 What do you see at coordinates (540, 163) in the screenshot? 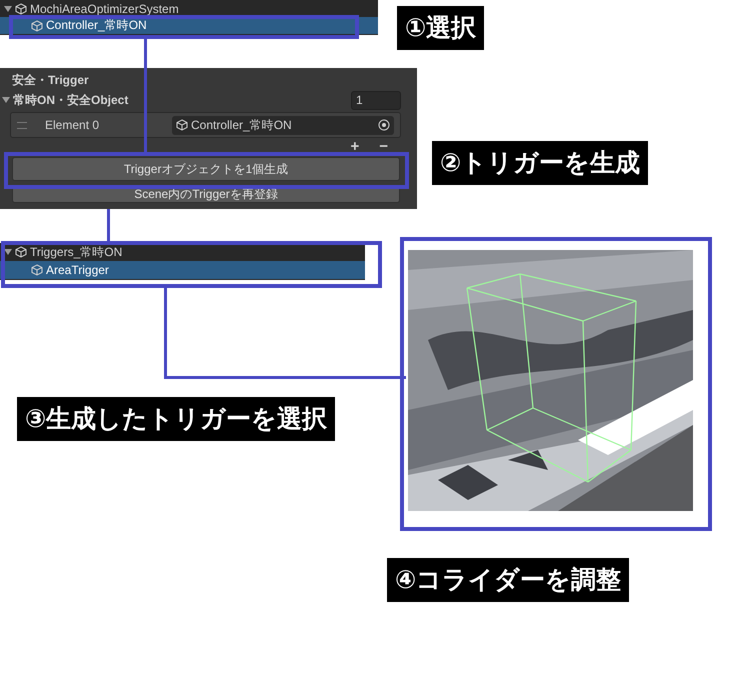
I see `step-label: ②トリガーを生成` at bounding box center [540, 163].